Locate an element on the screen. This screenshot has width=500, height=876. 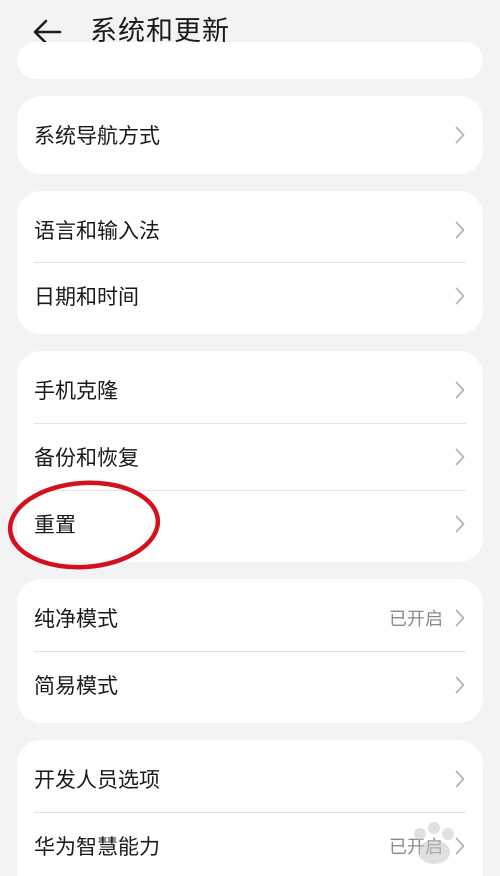
settings-item-backup-restore: 备份和恢复 is located at coordinates (250, 457).